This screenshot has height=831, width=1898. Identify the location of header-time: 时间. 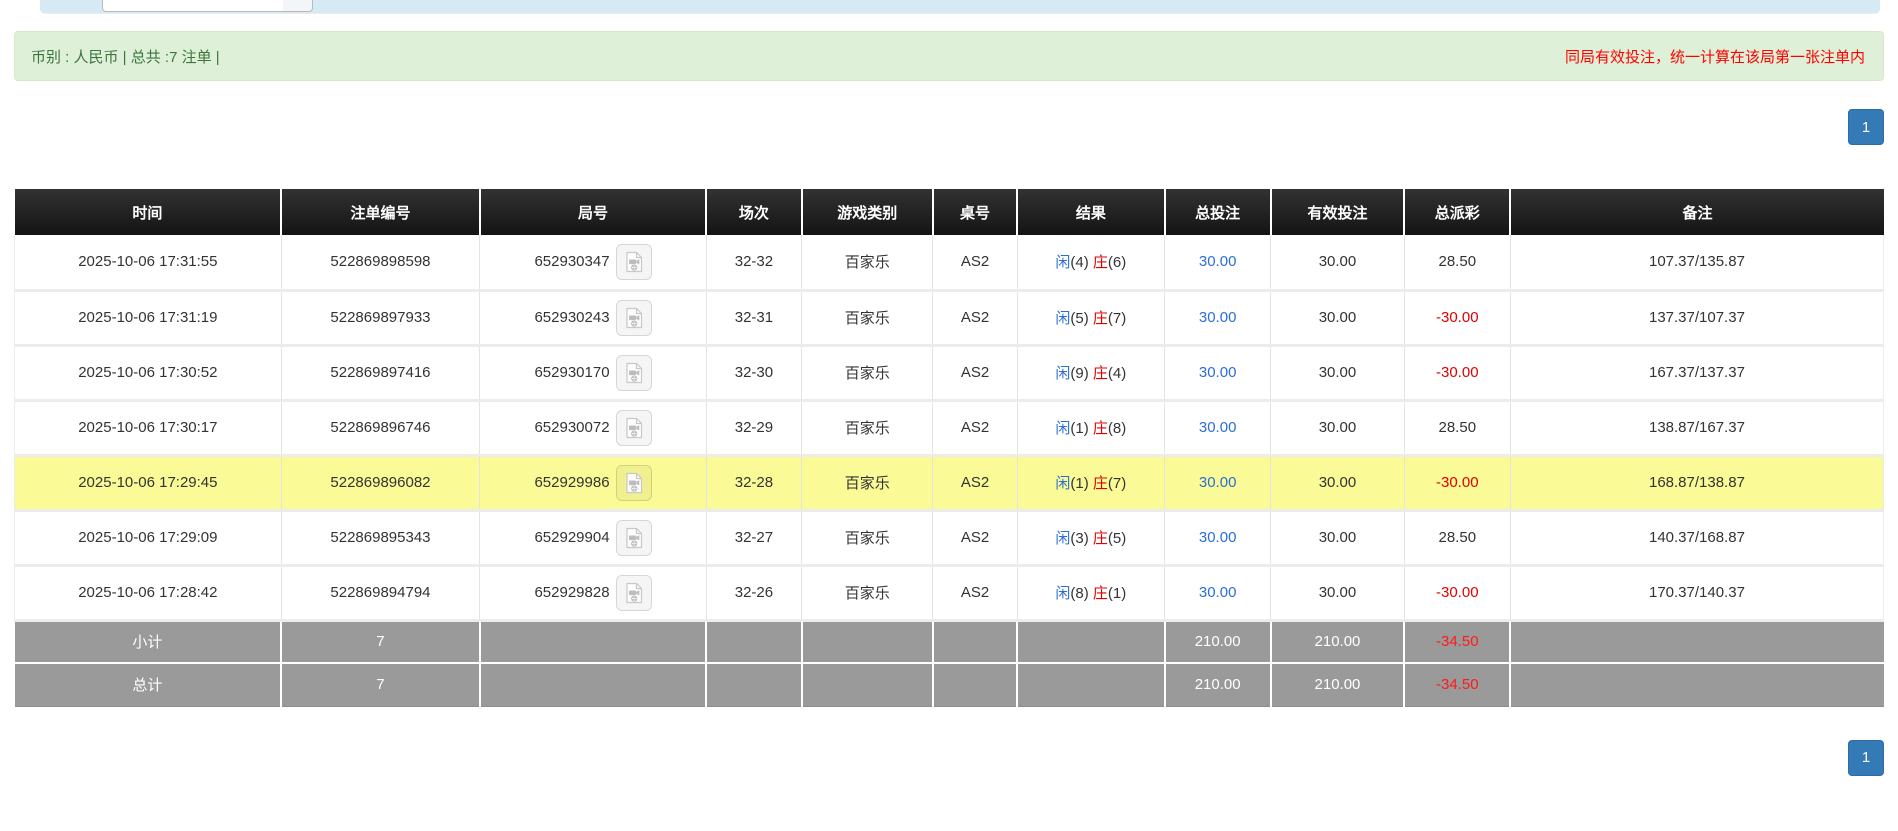
(148, 212).